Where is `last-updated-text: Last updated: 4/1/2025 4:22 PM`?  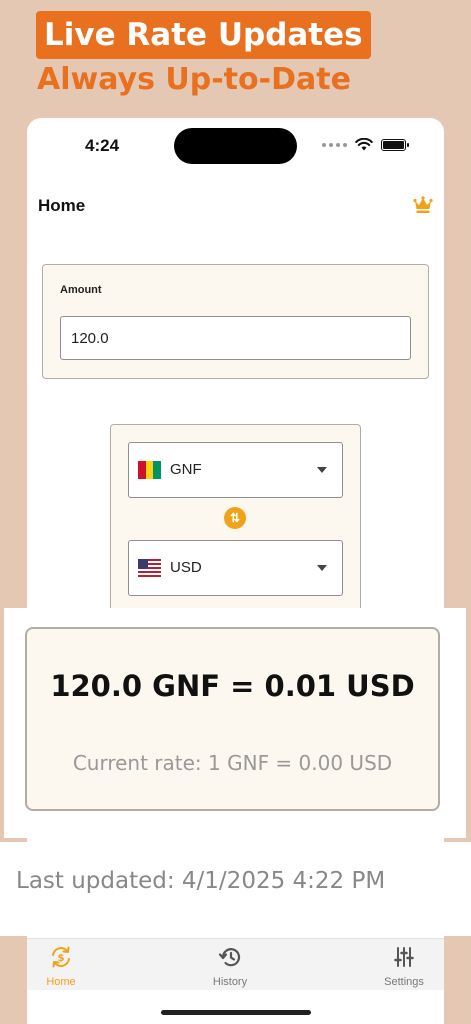
last-updated-text: Last updated: 4/1/2025 4:22 PM is located at coordinates (201, 881).